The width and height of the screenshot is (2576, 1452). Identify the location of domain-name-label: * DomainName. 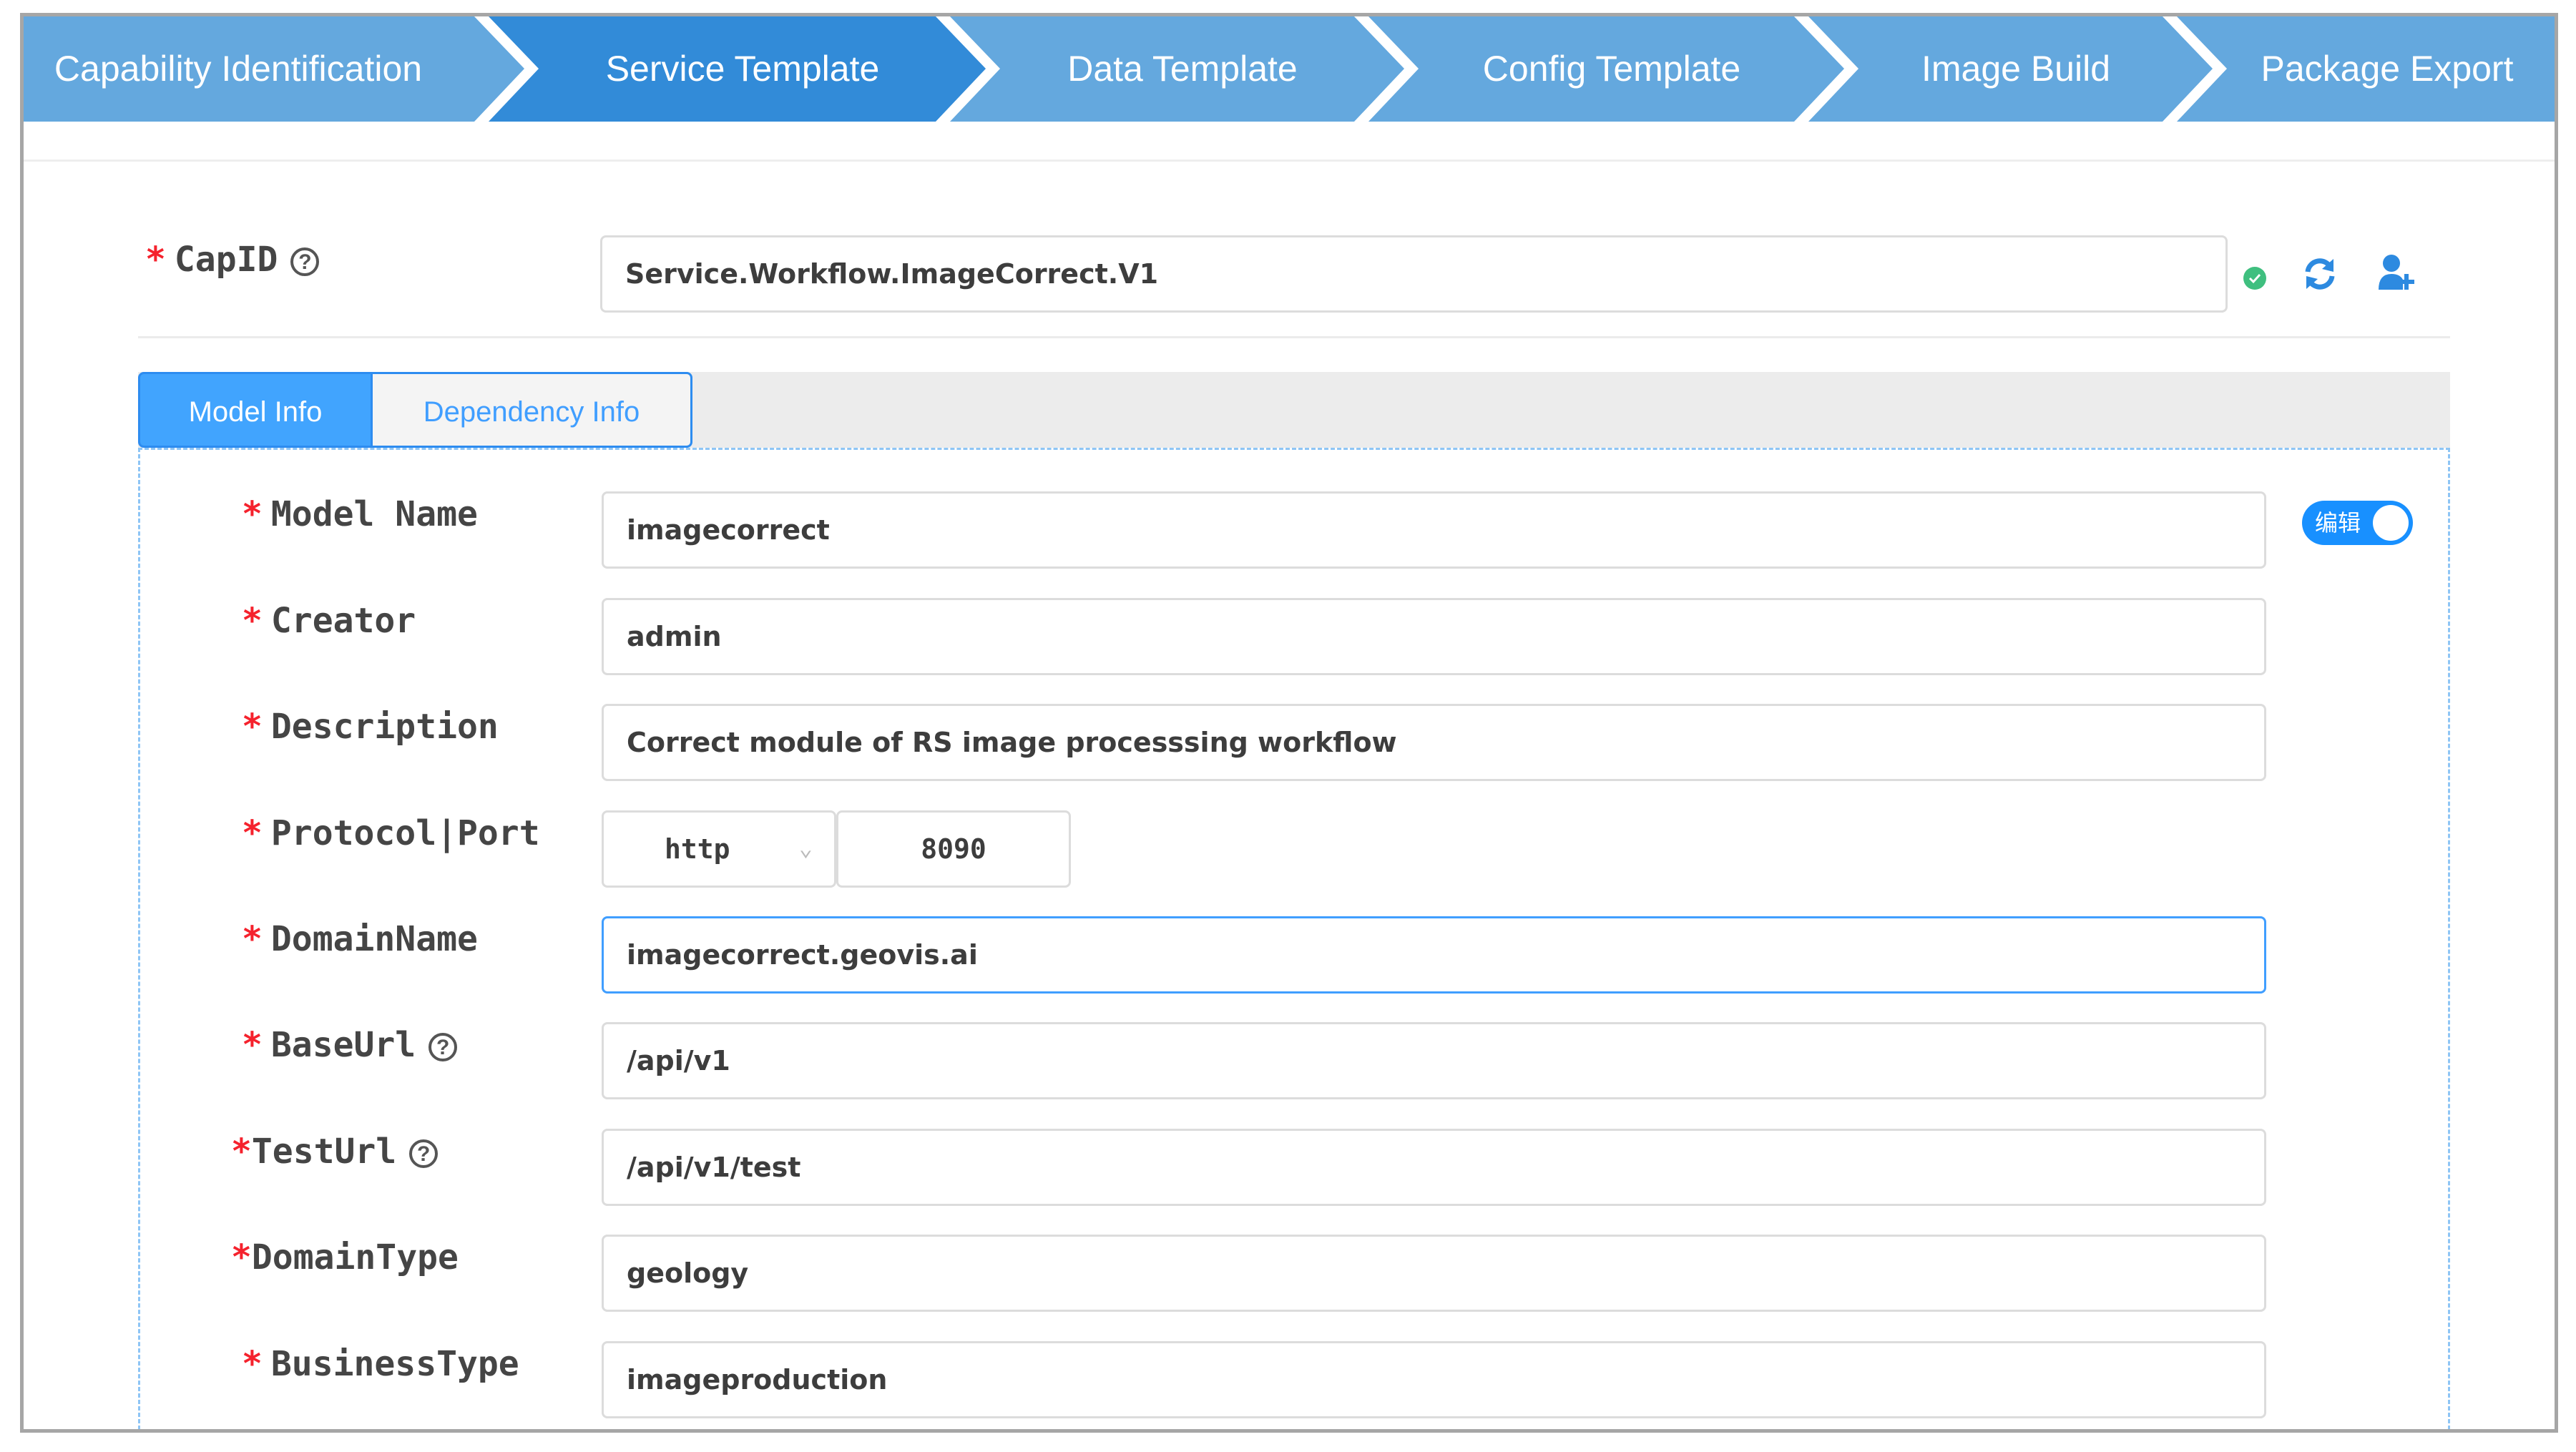
(360, 939).